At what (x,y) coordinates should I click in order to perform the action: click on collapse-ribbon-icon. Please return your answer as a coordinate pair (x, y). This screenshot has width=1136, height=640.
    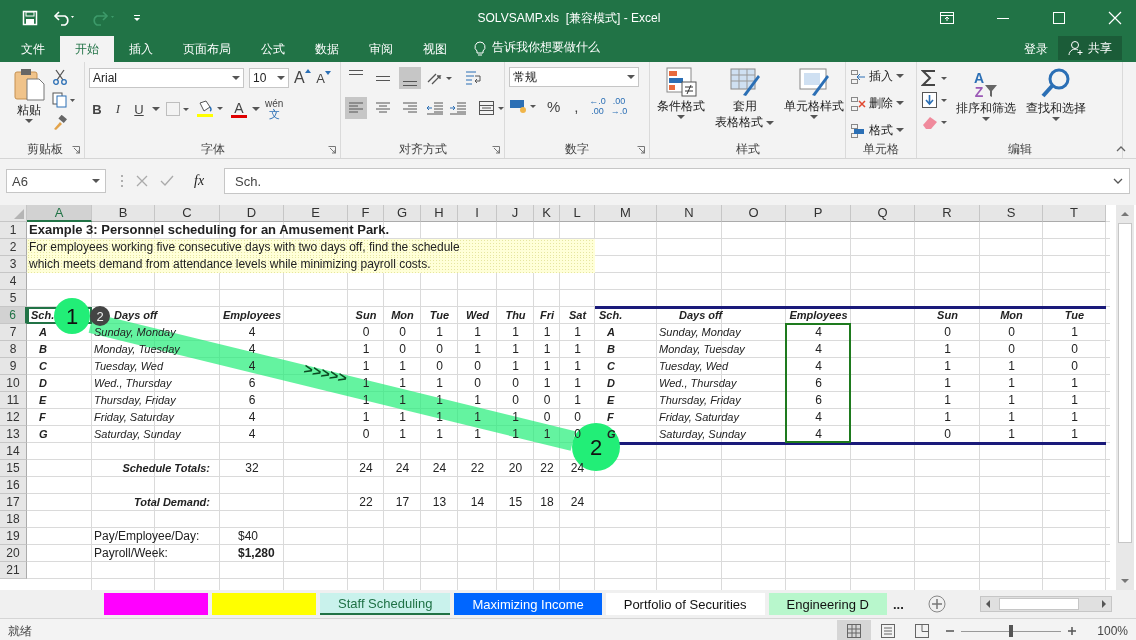
    Looking at the image, I should click on (1121, 149).